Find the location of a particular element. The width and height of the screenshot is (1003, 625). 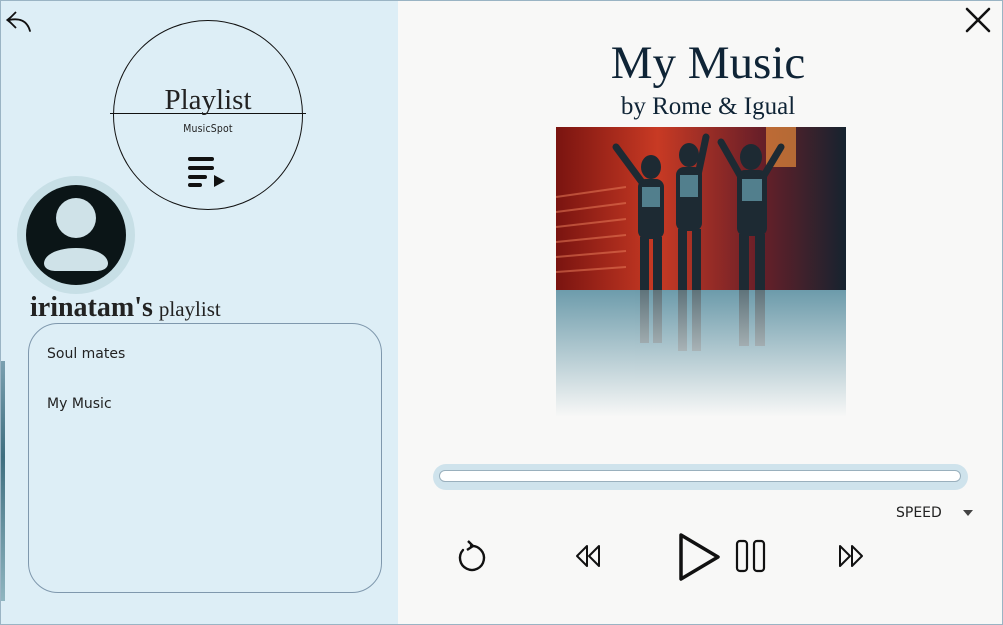

user-icon is located at coordinates (76, 234).